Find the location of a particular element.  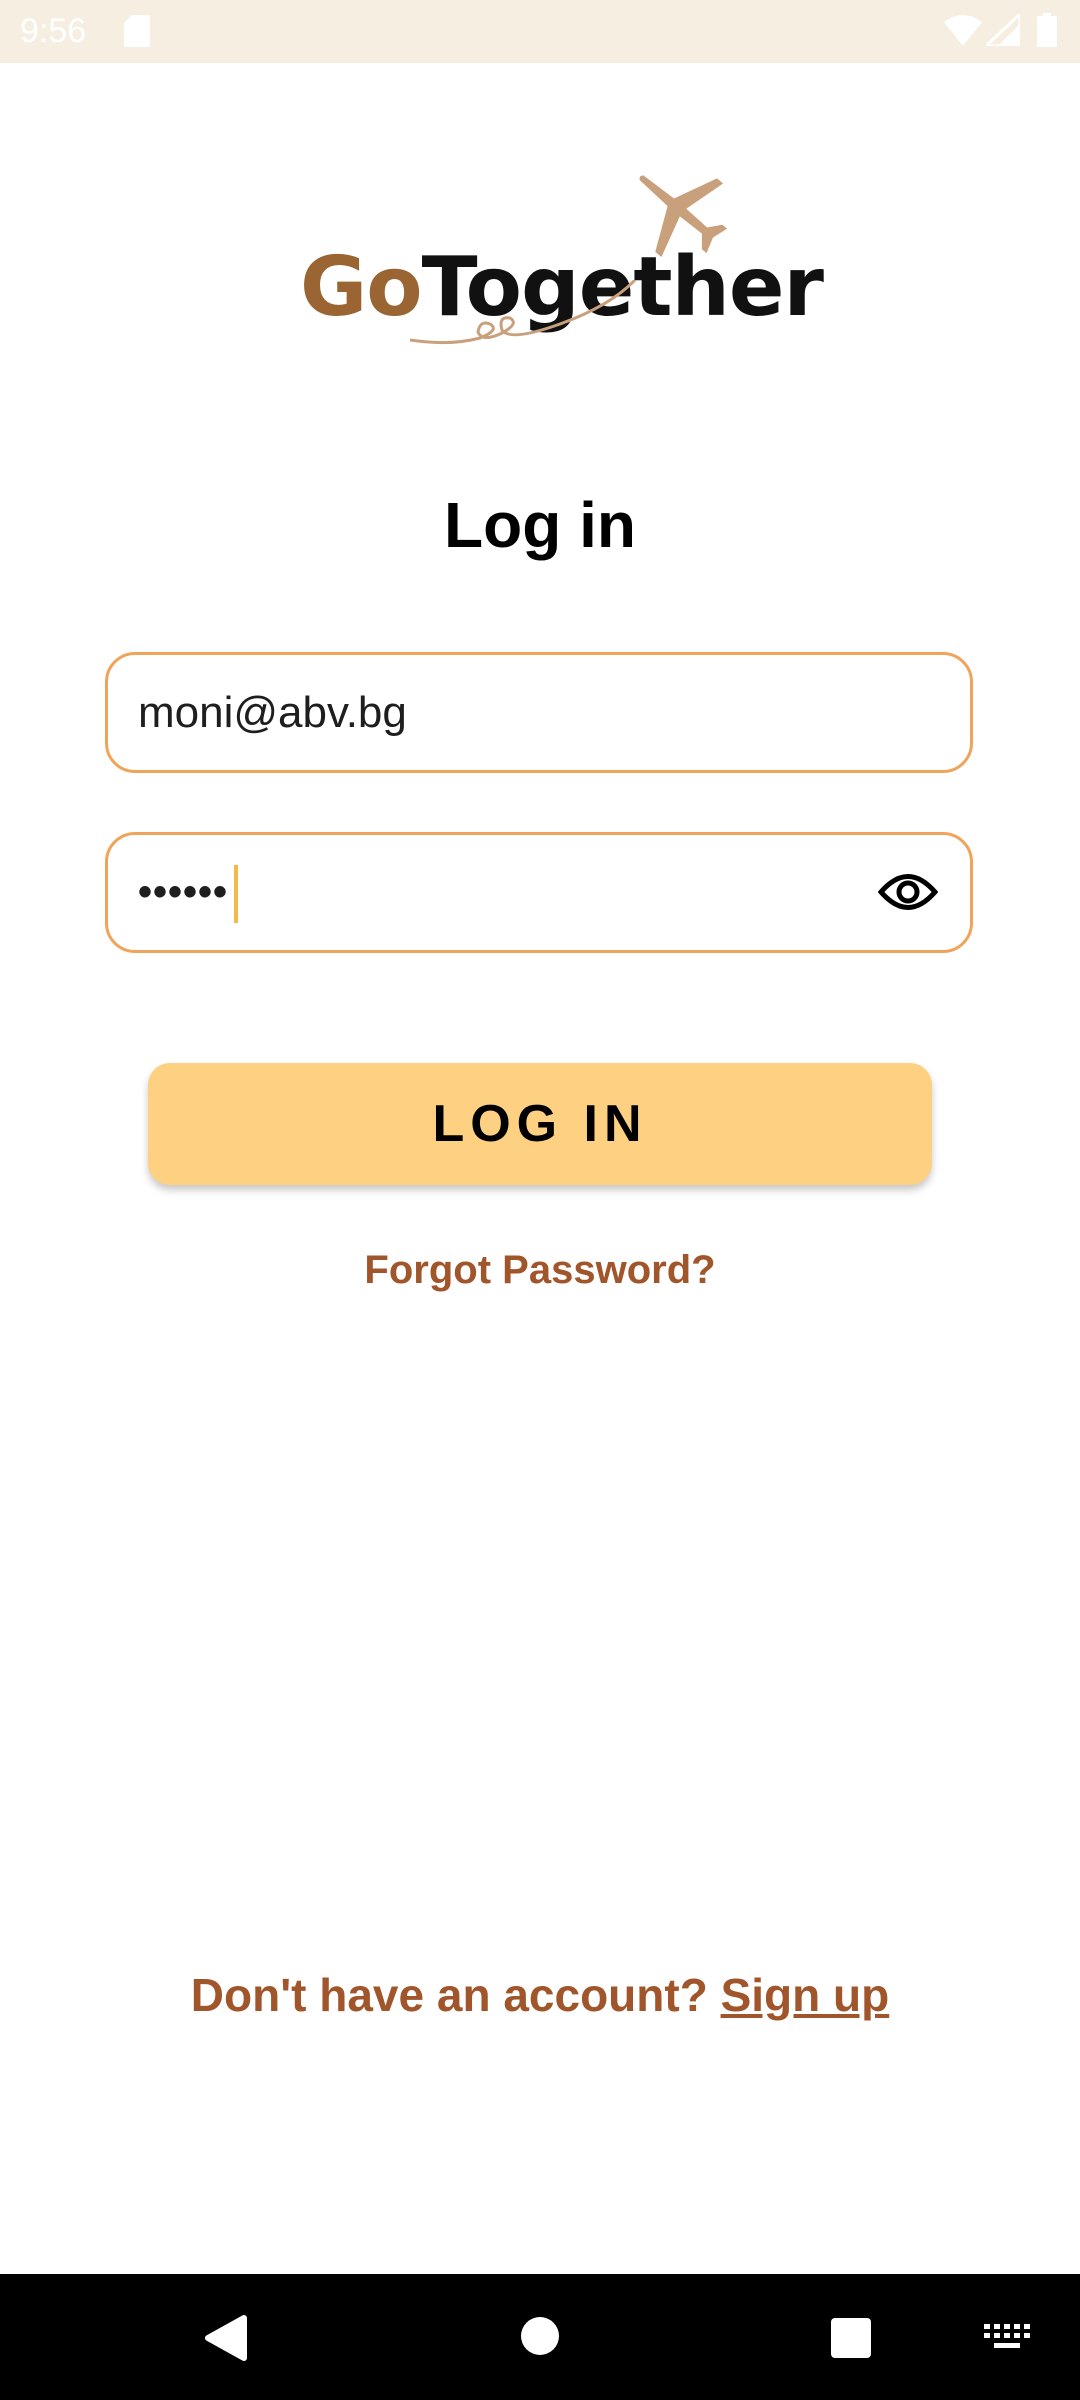

home-icon is located at coordinates (540, 2336).